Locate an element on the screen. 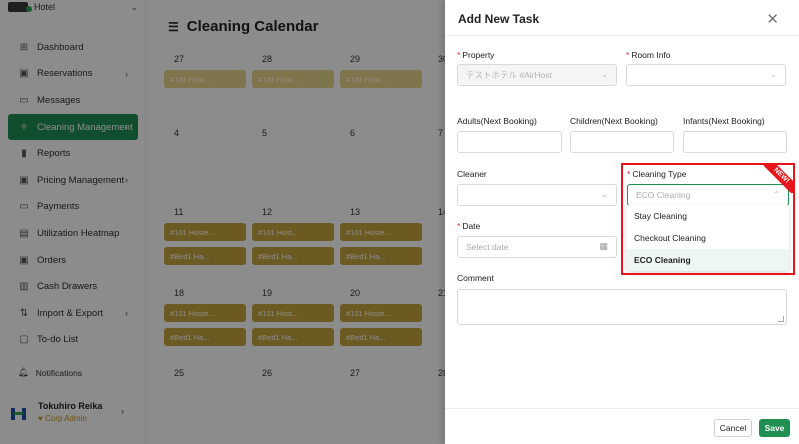 Image resolution: width=799 pixels, height=444 pixels. close-icon: ✕ is located at coordinates (772, 19).